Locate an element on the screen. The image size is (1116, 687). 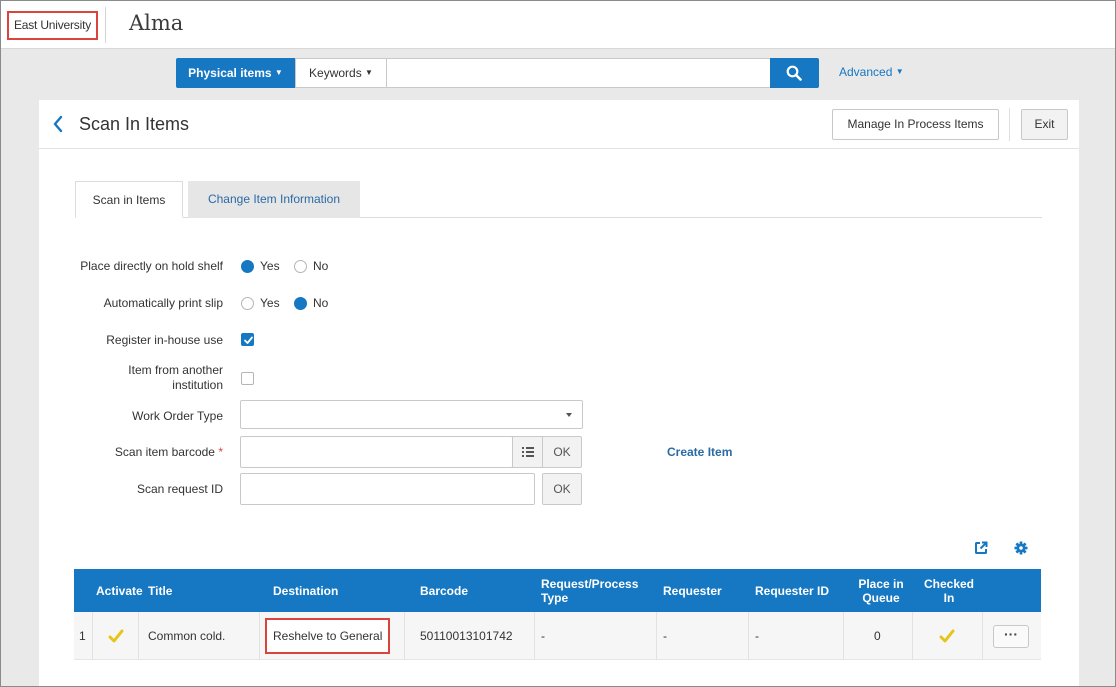
in-house-use-checkbox is located at coordinates (247, 339).